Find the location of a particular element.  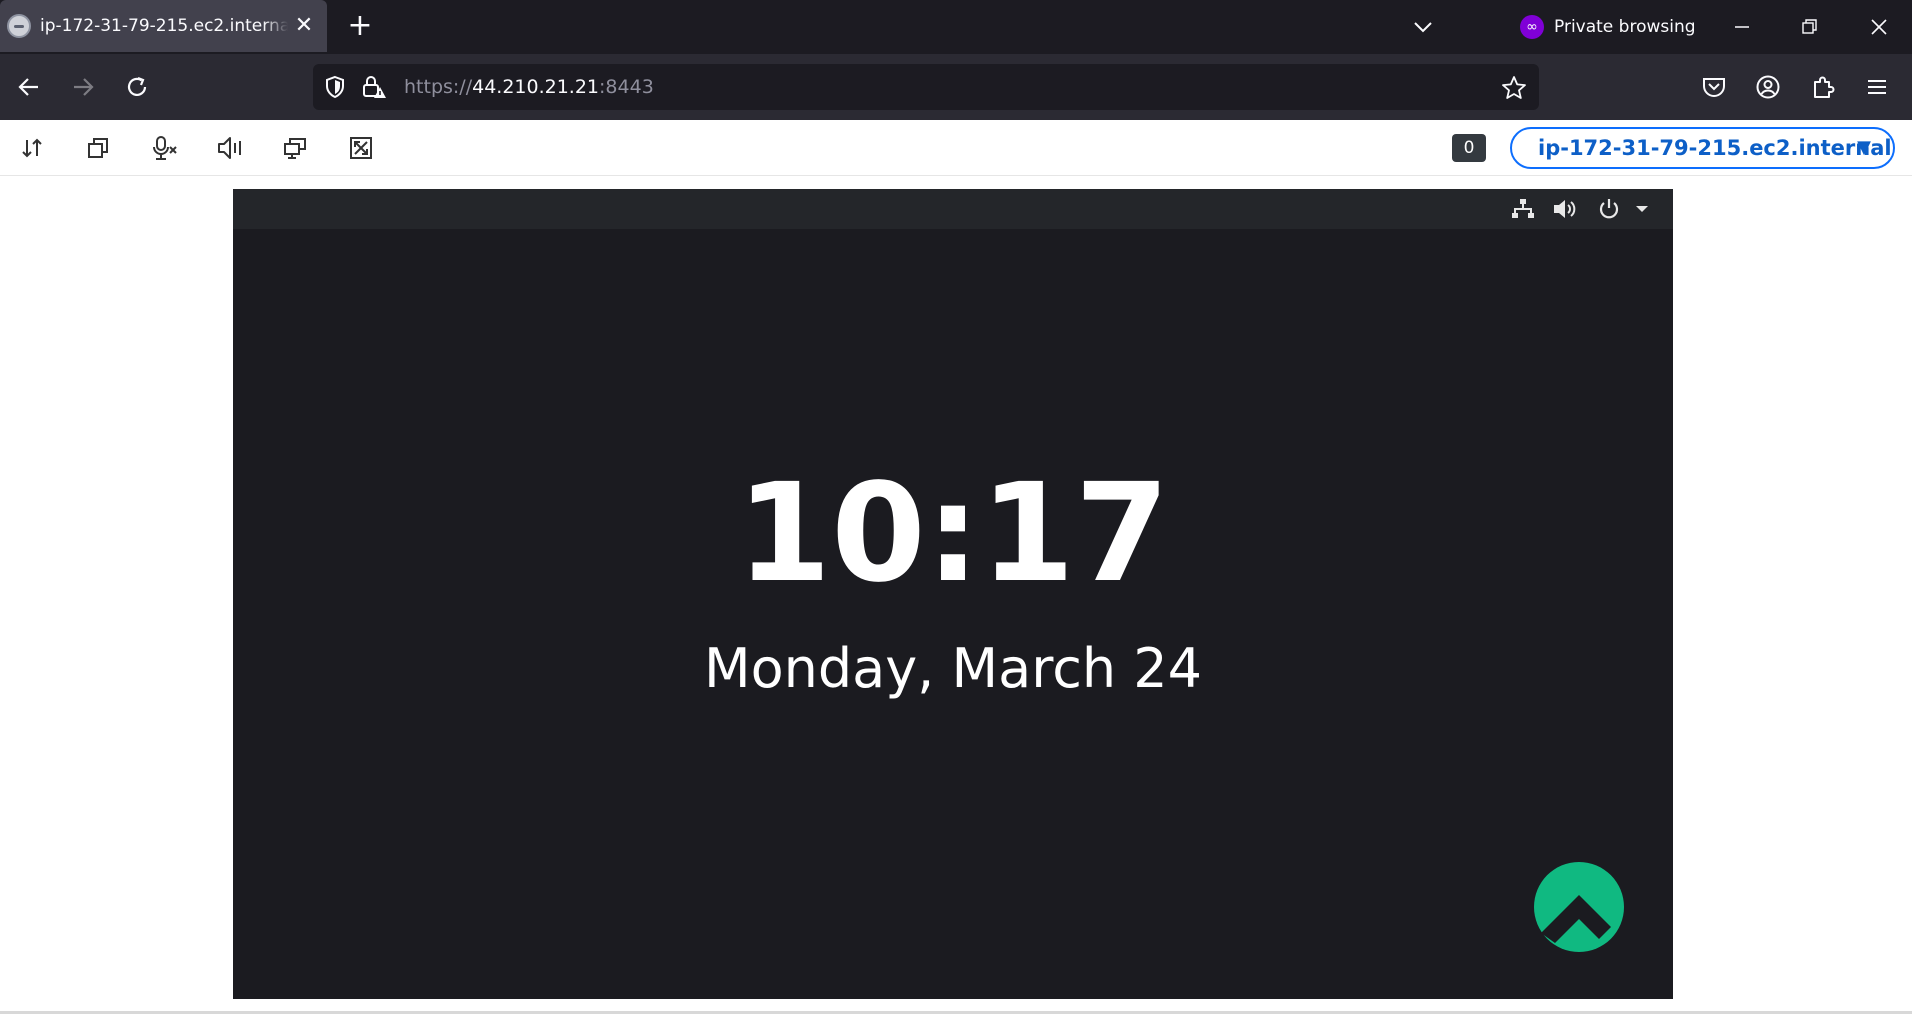

clipboard-icon is located at coordinates (98, 148).